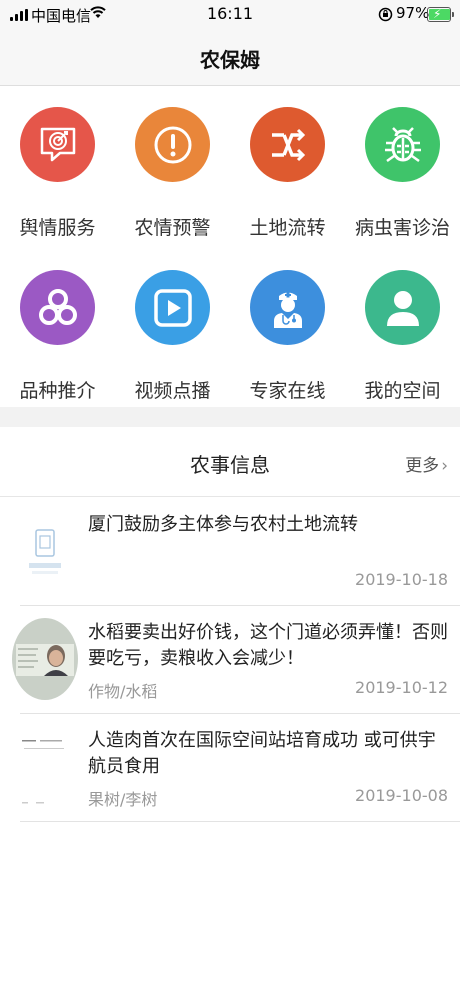 This screenshot has width=460, height=996. I want to click on play-icon, so click(172, 307).